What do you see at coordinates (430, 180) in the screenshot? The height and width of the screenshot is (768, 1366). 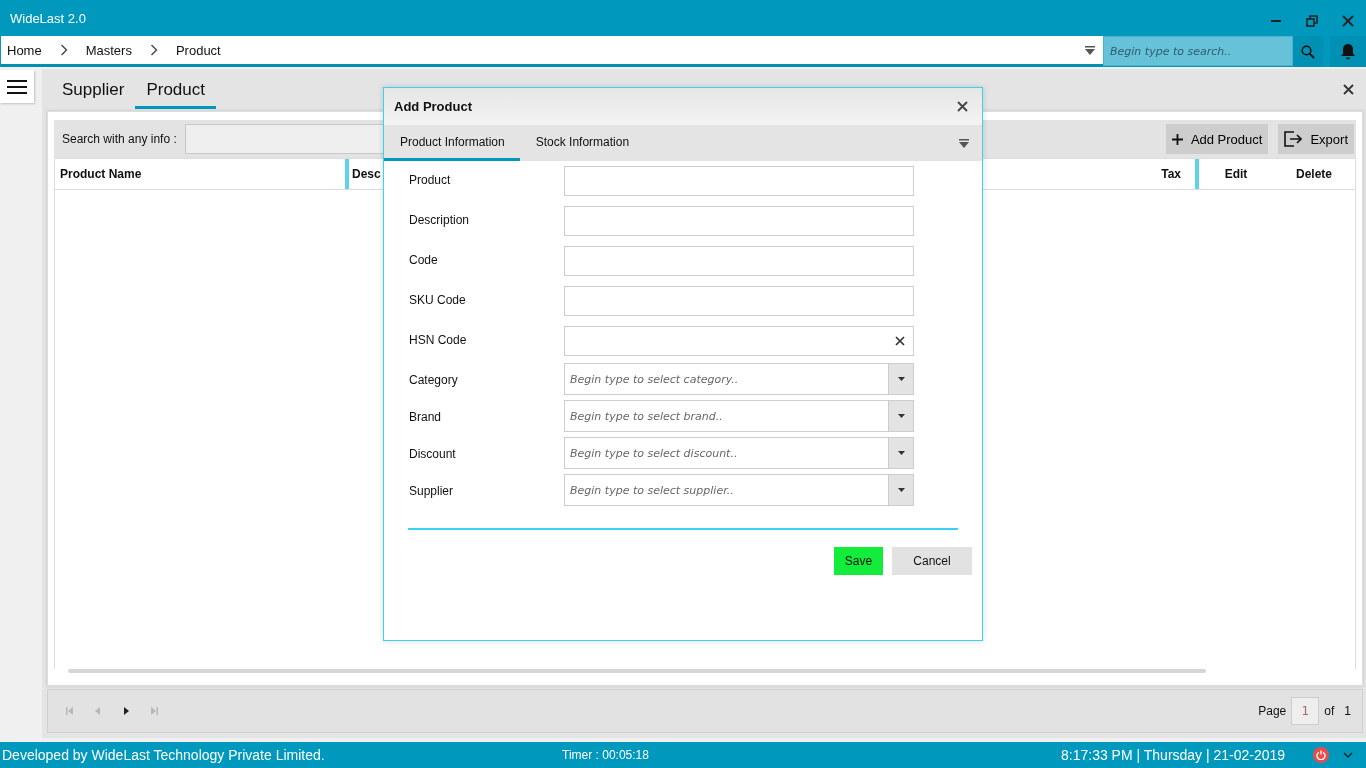 I see `field-label: Product` at bounding box center [430, 180].